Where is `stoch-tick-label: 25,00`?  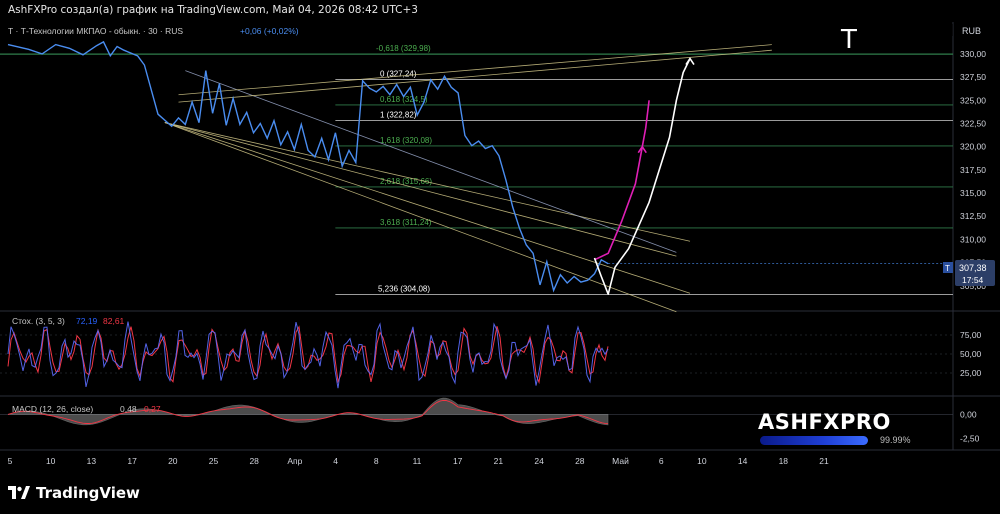
stoch-tick-label: 25,00 is located at coordinates (971, 373).